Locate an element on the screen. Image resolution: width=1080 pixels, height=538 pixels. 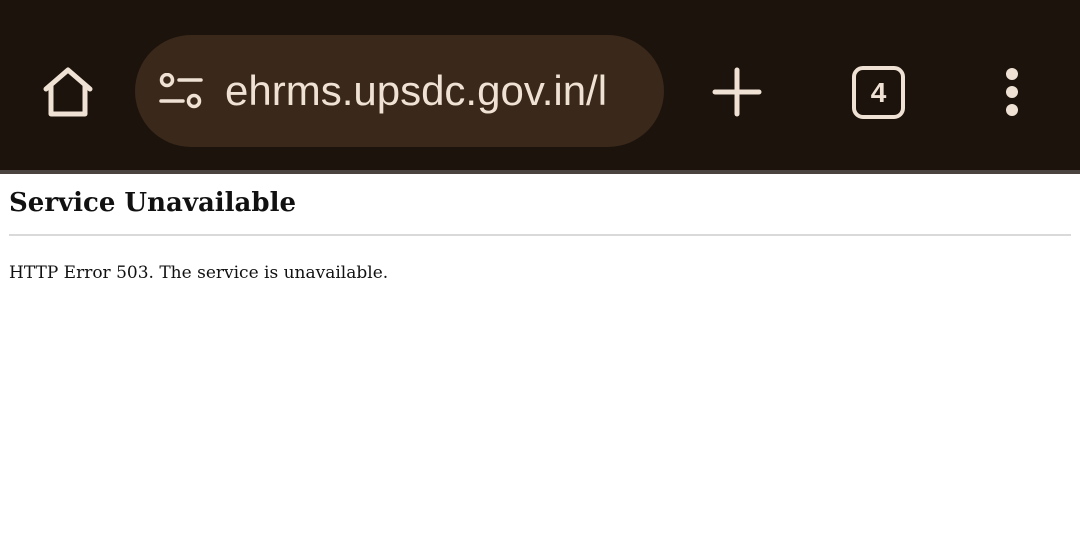
home-icon is located at coordinates (68, 92).